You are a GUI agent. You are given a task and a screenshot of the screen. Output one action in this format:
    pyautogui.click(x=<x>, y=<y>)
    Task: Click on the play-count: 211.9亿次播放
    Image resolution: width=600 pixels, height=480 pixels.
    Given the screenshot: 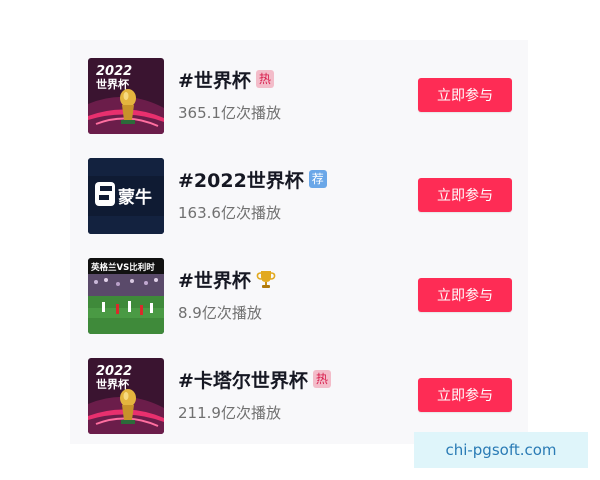 What is the action you would take?
    pyautogui.click(x=229, y=413)
    